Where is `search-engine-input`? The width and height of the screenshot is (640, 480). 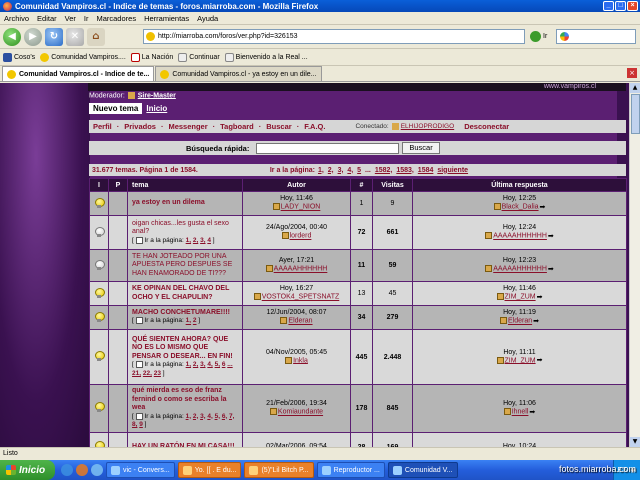
search-engine-input is located at coordinates (596, 36).